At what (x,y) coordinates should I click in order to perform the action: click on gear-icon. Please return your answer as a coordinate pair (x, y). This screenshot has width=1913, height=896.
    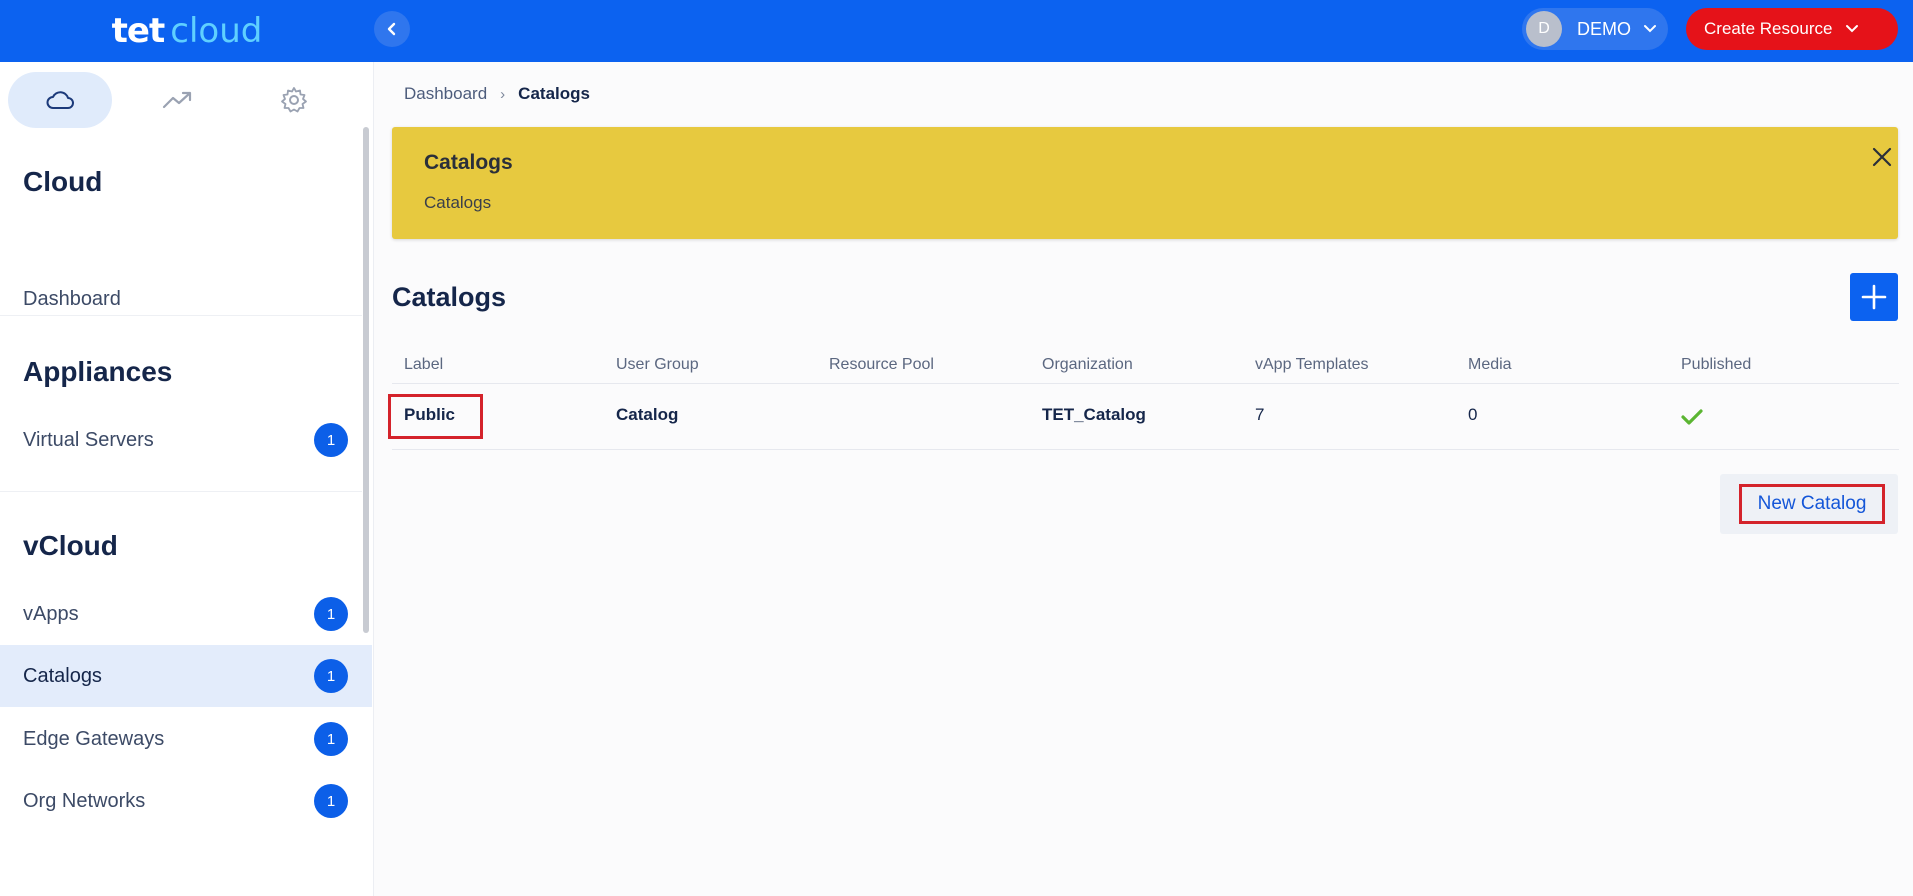
    Looking at the image, I should click on (294, 100).